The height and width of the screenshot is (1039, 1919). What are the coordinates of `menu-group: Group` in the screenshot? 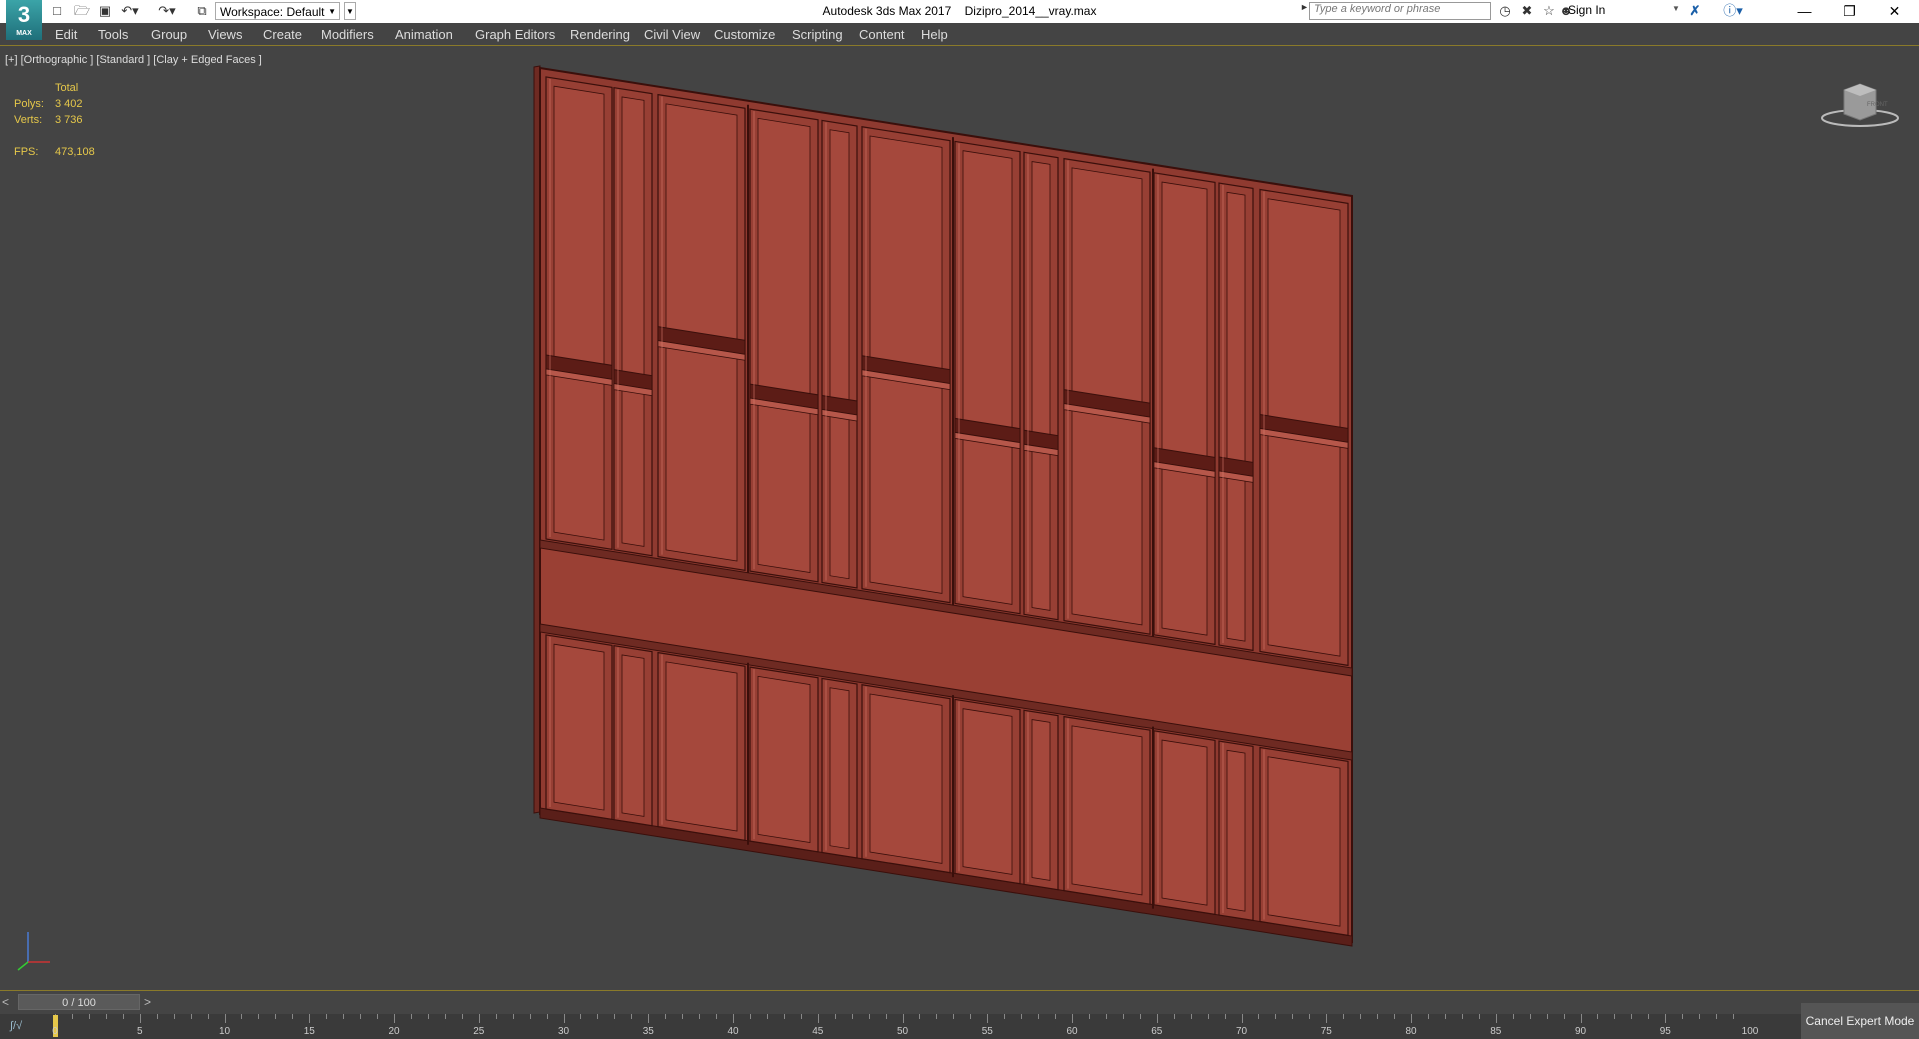 It's located at (169, 34).